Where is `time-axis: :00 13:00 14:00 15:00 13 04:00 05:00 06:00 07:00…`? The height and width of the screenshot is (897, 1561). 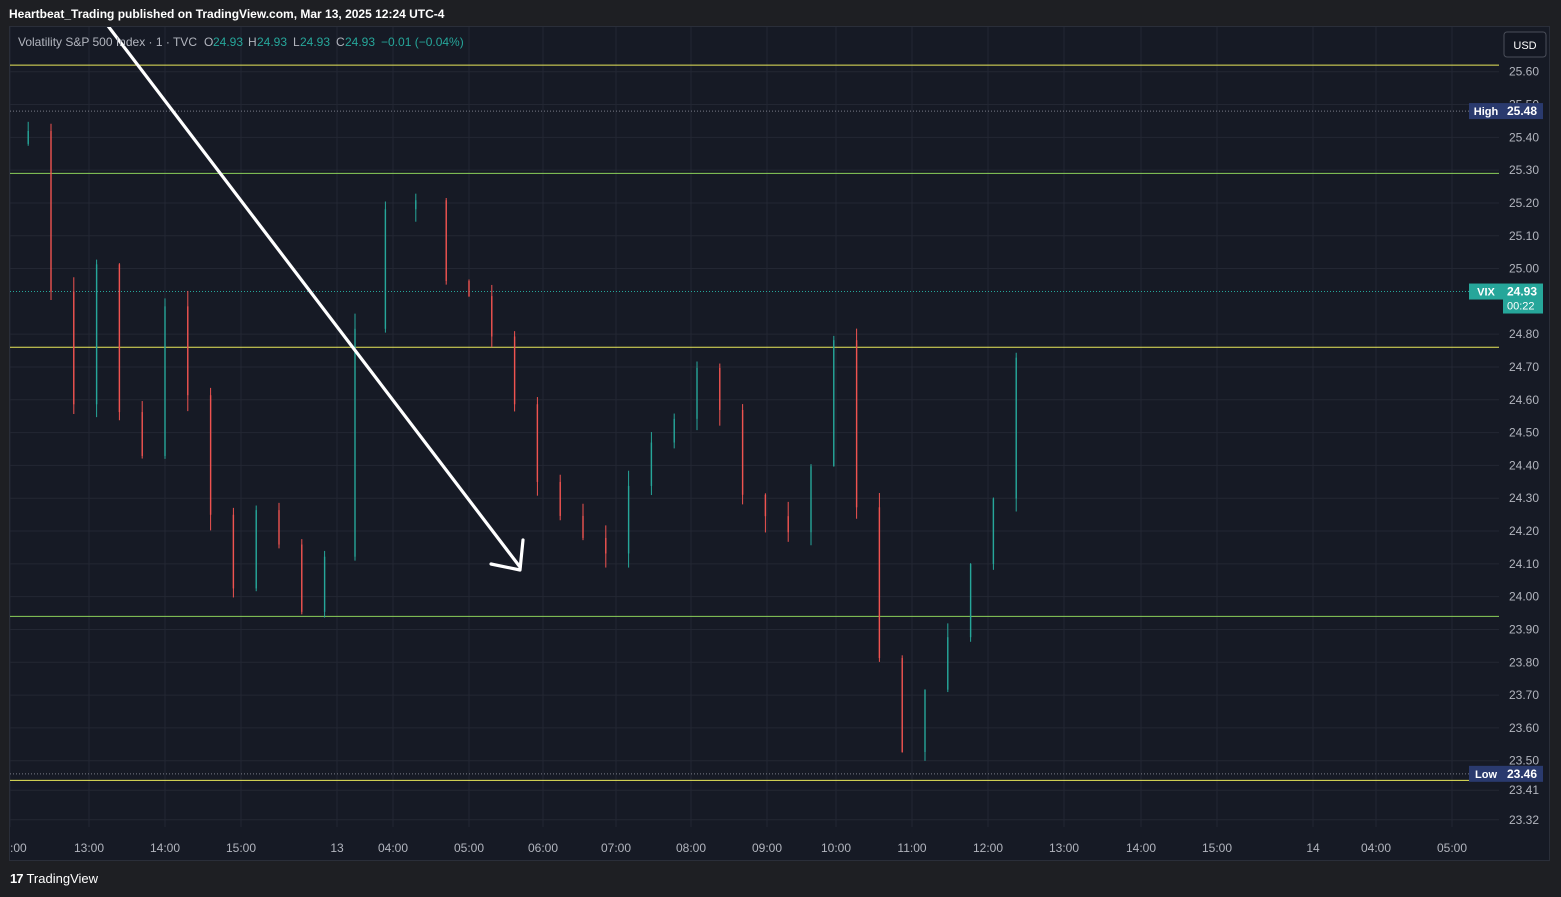
time-axis: :00 13:00 14:00 15:00 13 04:00 05:00 06:00 07:00… is located at coordinates (738, 848).